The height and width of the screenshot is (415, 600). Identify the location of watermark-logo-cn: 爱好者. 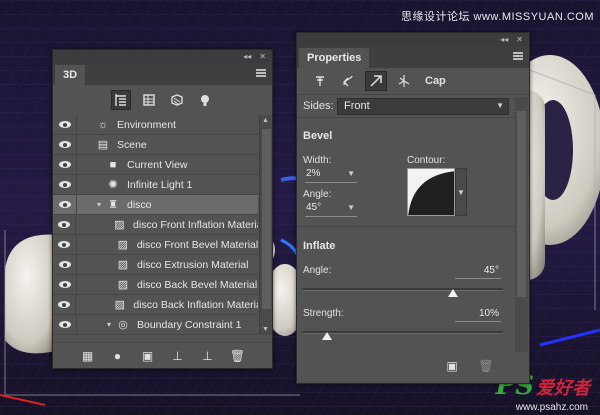
(563, 388).